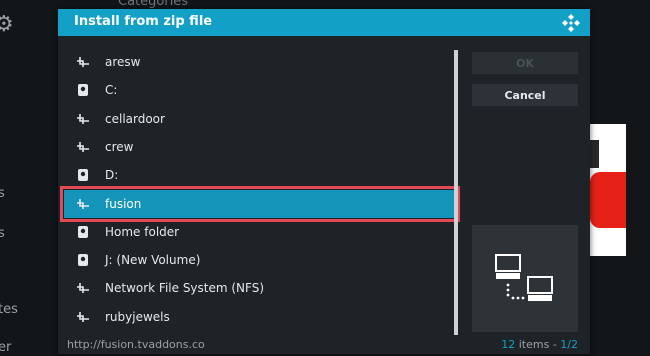 The image size is (650, 356). What do you see at coordinates (136, 344) in the screenshot?
I see `current-path: http://fusion.tvaddons.co` at bounding box center [136, 344].